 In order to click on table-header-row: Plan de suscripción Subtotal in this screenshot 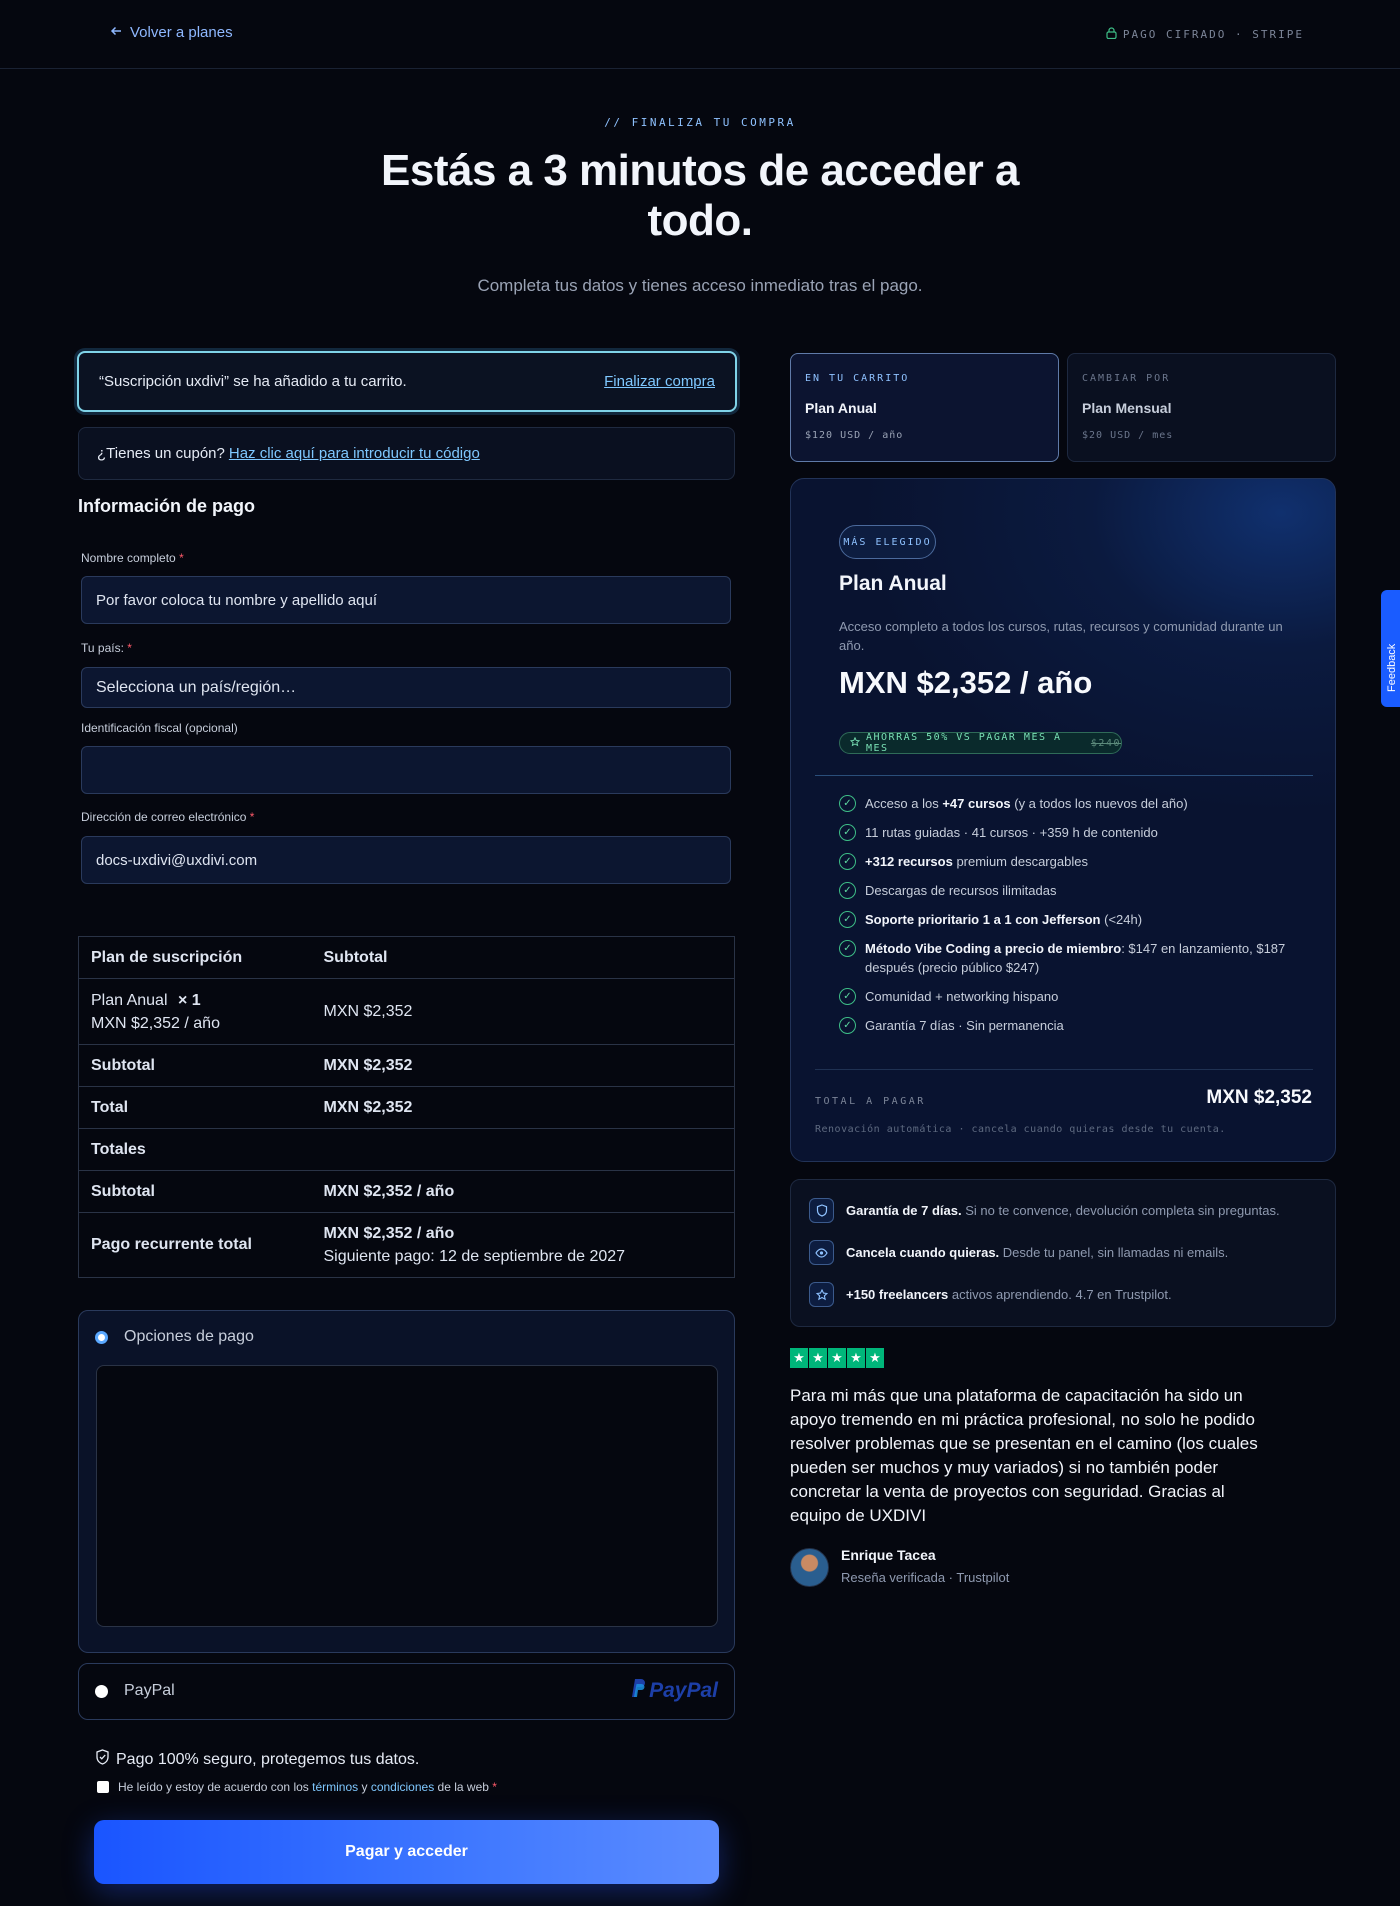, I will do `click(407, 958)`.